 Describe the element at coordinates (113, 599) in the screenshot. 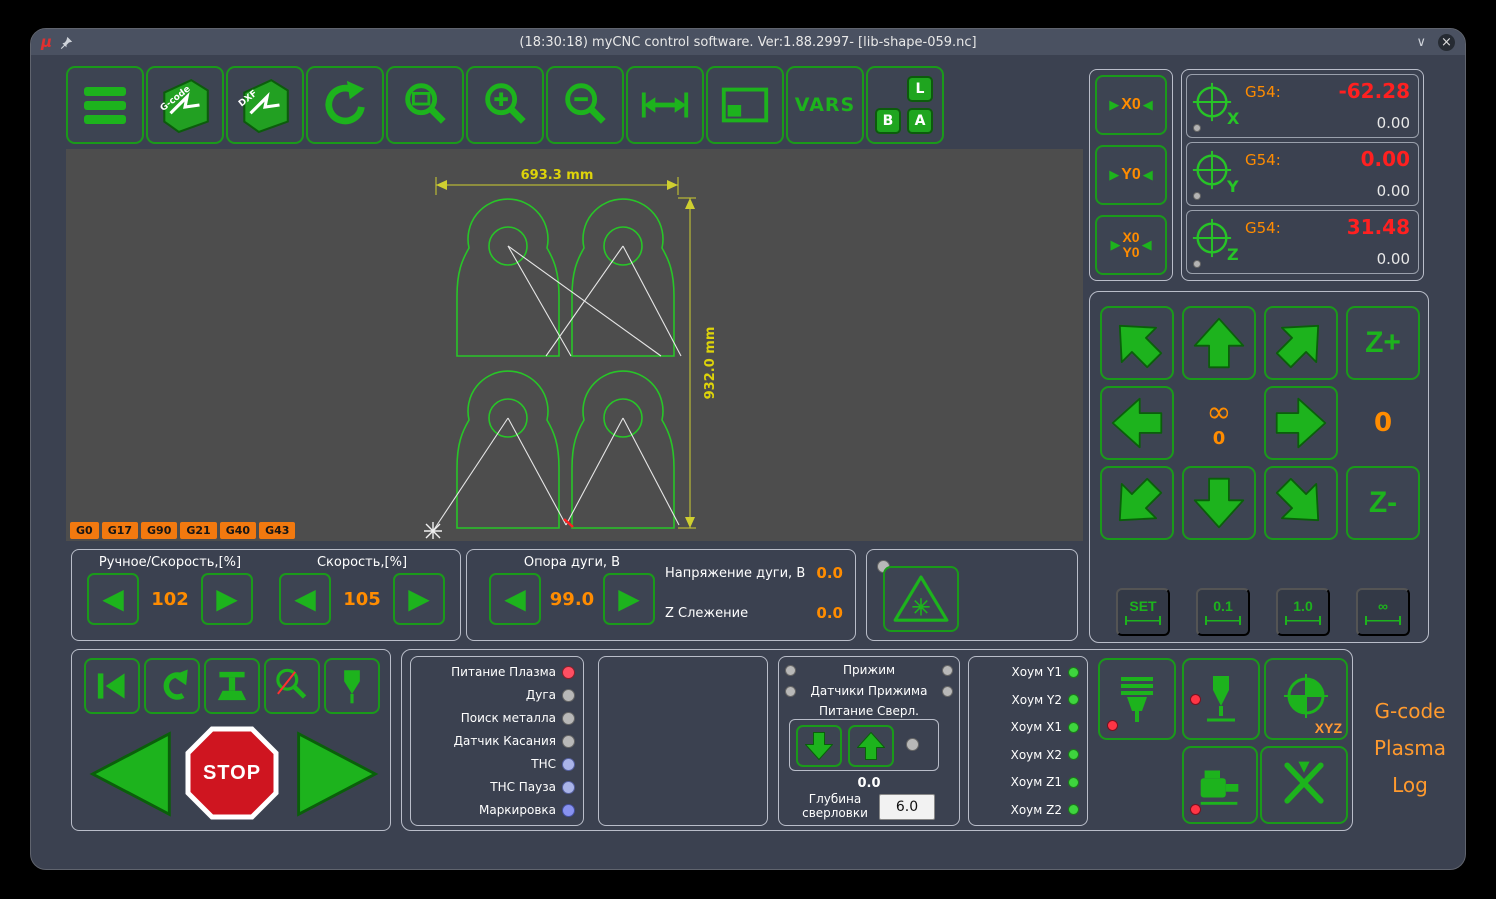

I see `manual-speed-decrease-button: ◀` at that location.